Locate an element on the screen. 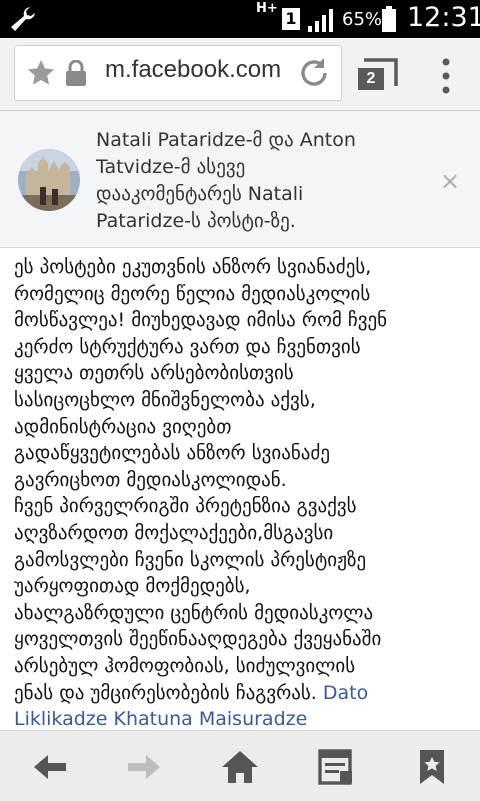  battery-icon is located at coordinates (389, 19).